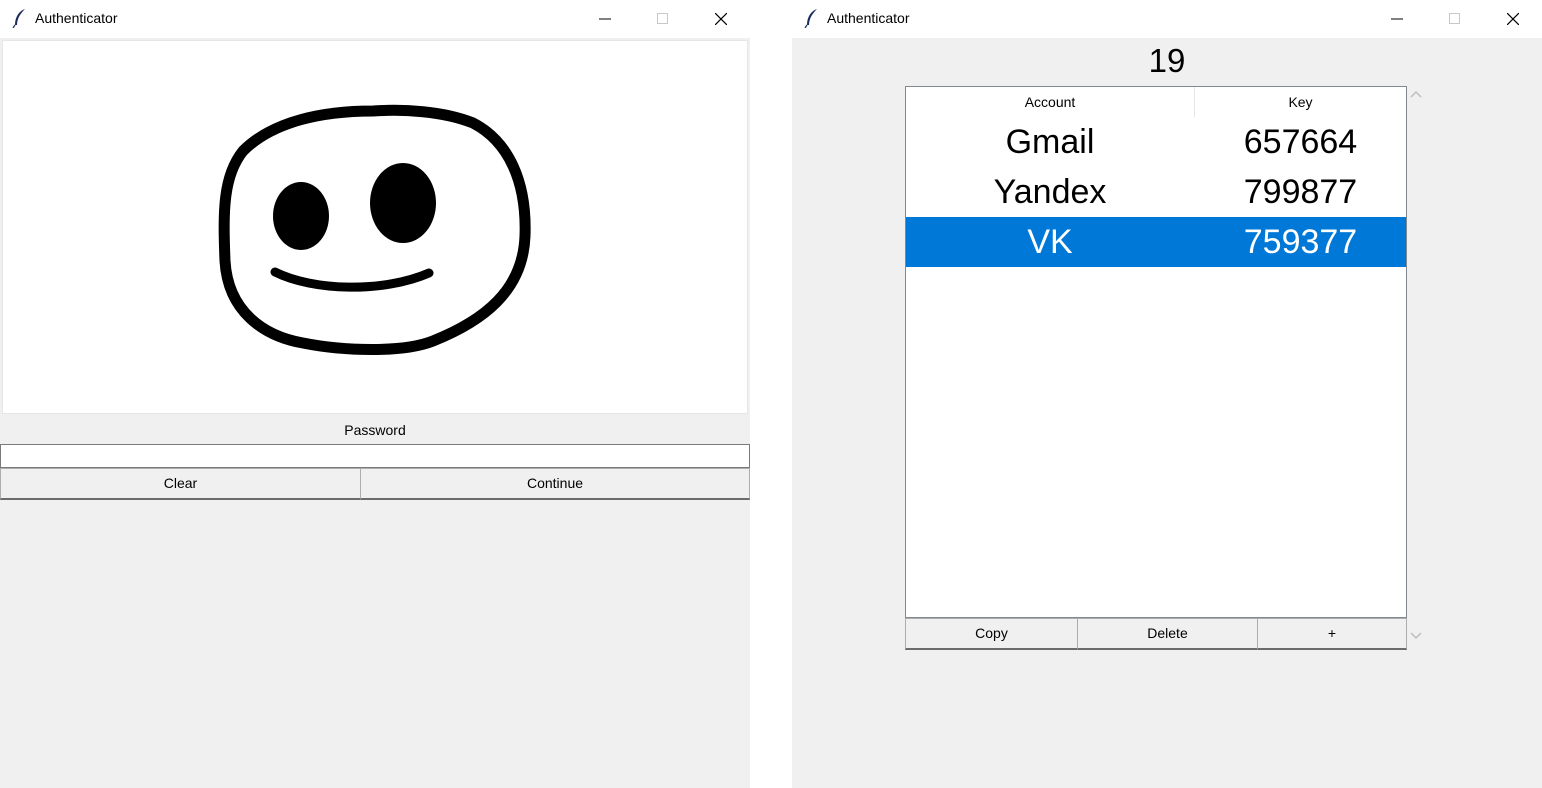 The width and height of the screenshot is (1542, 788). I want to click on key-cell: 759377, so click(1300, 242).